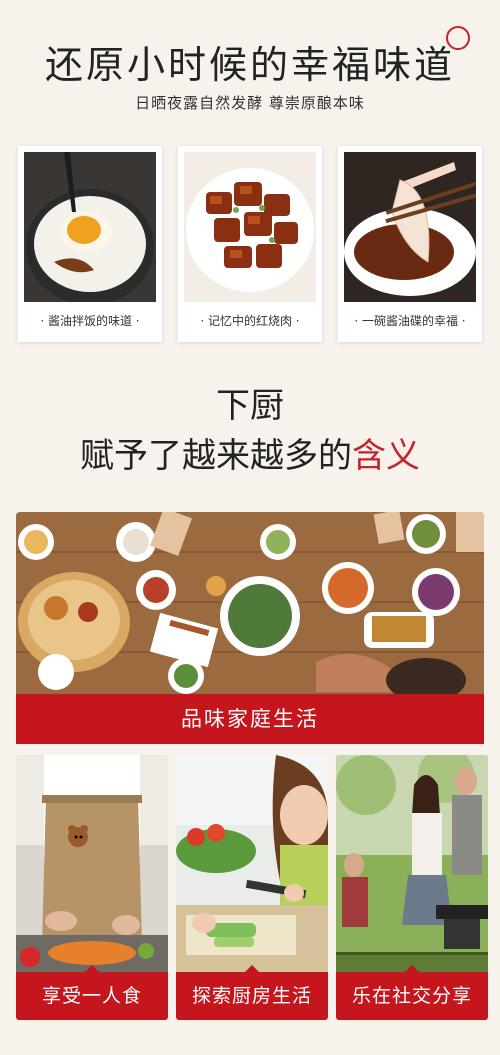 Image resolution: width=500 pixels, height=1055 pixels. I want to click on tile-explore-kitchen: 探索厨房生活, so click(252, 887).